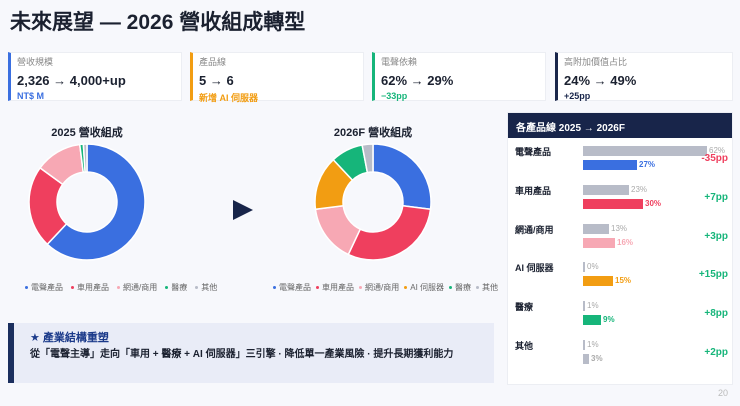  Describe the element at coordinates (621, 318) in the screenshot. I see `product-row: 醫療 1% 9% +8pp` at that location.